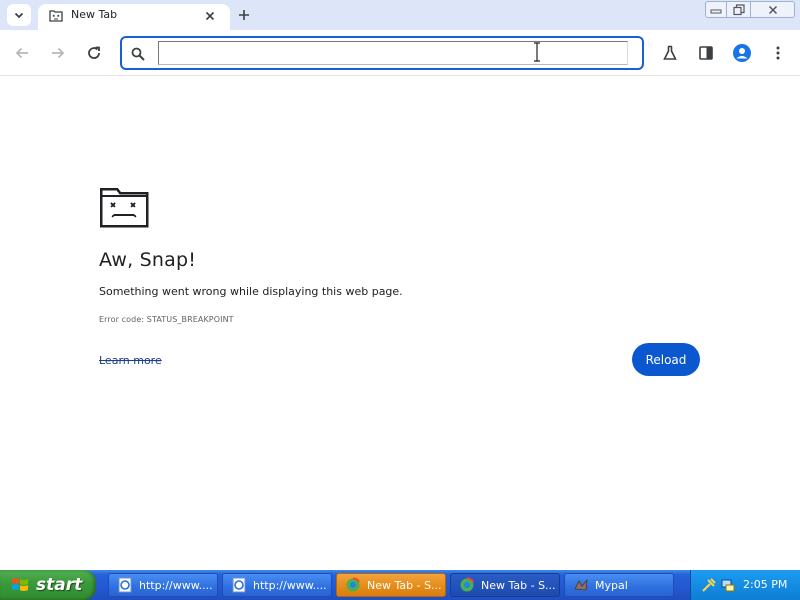 The image size is (800, 600). I want to click on arrow-right-icon, so click(58, 53).